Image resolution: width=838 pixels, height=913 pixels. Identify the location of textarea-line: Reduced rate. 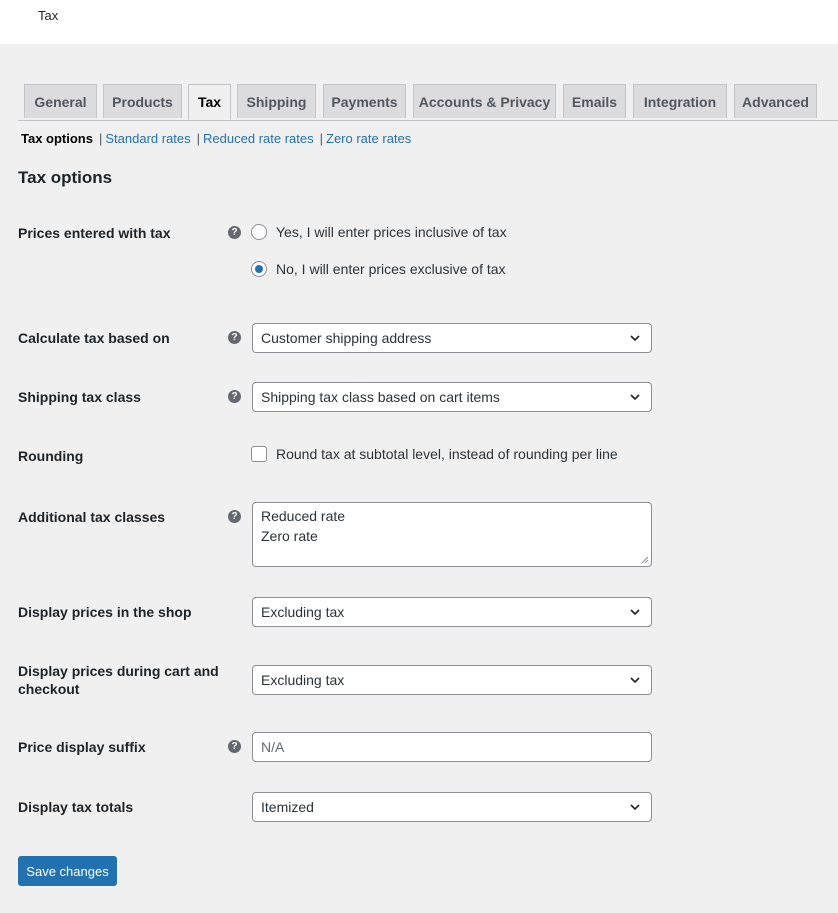
(303, 516).